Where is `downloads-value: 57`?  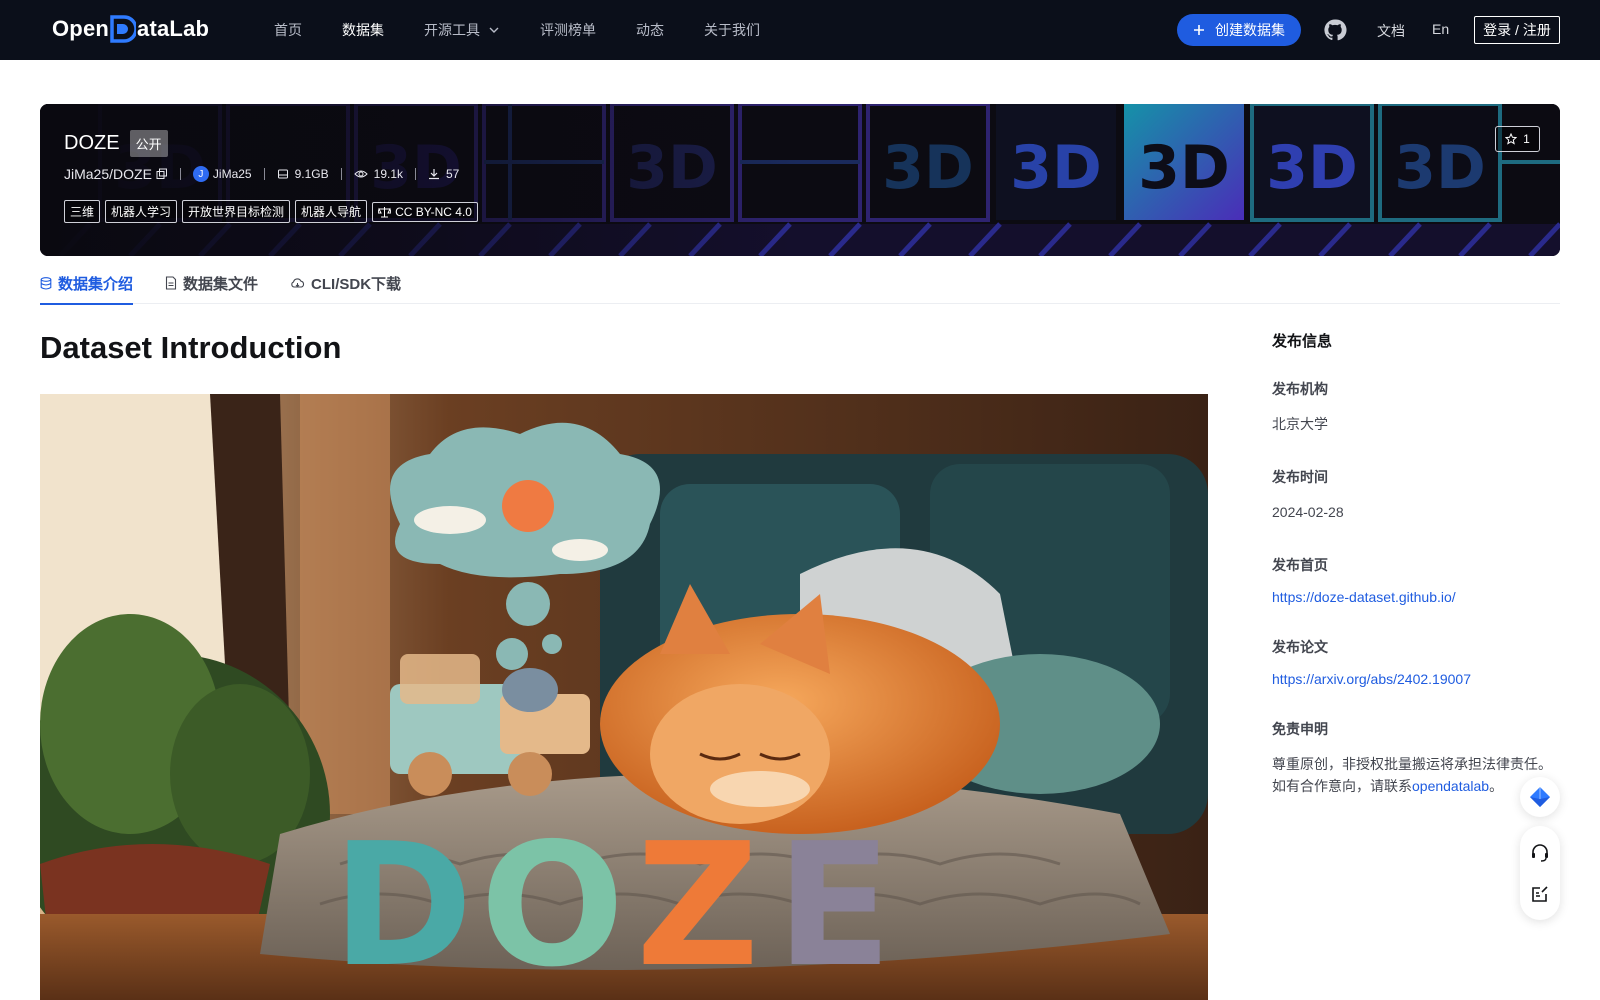 downloads-value: 57 is located at coordinates (453, 174).